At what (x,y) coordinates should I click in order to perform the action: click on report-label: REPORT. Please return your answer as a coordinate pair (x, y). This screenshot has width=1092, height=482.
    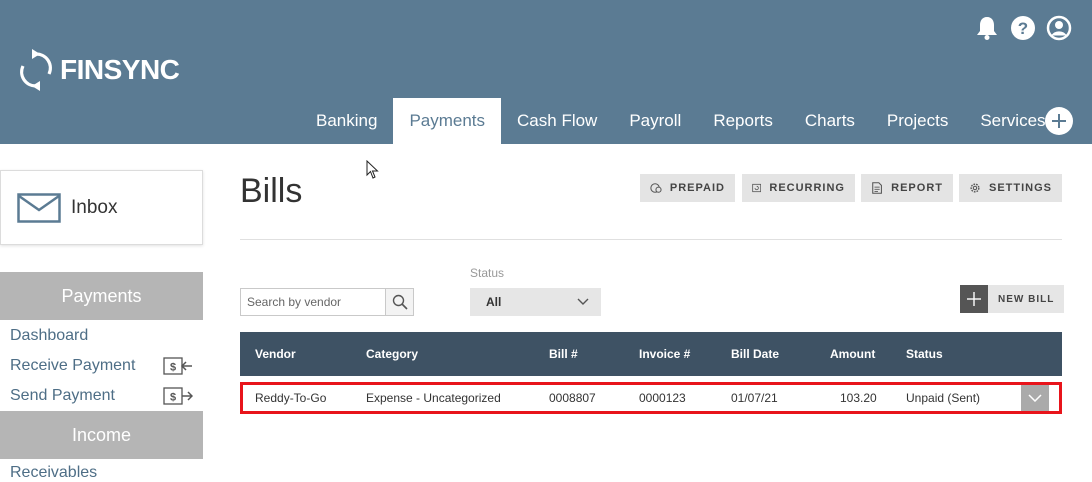
    Looking at the image, I should click on (917, 188).